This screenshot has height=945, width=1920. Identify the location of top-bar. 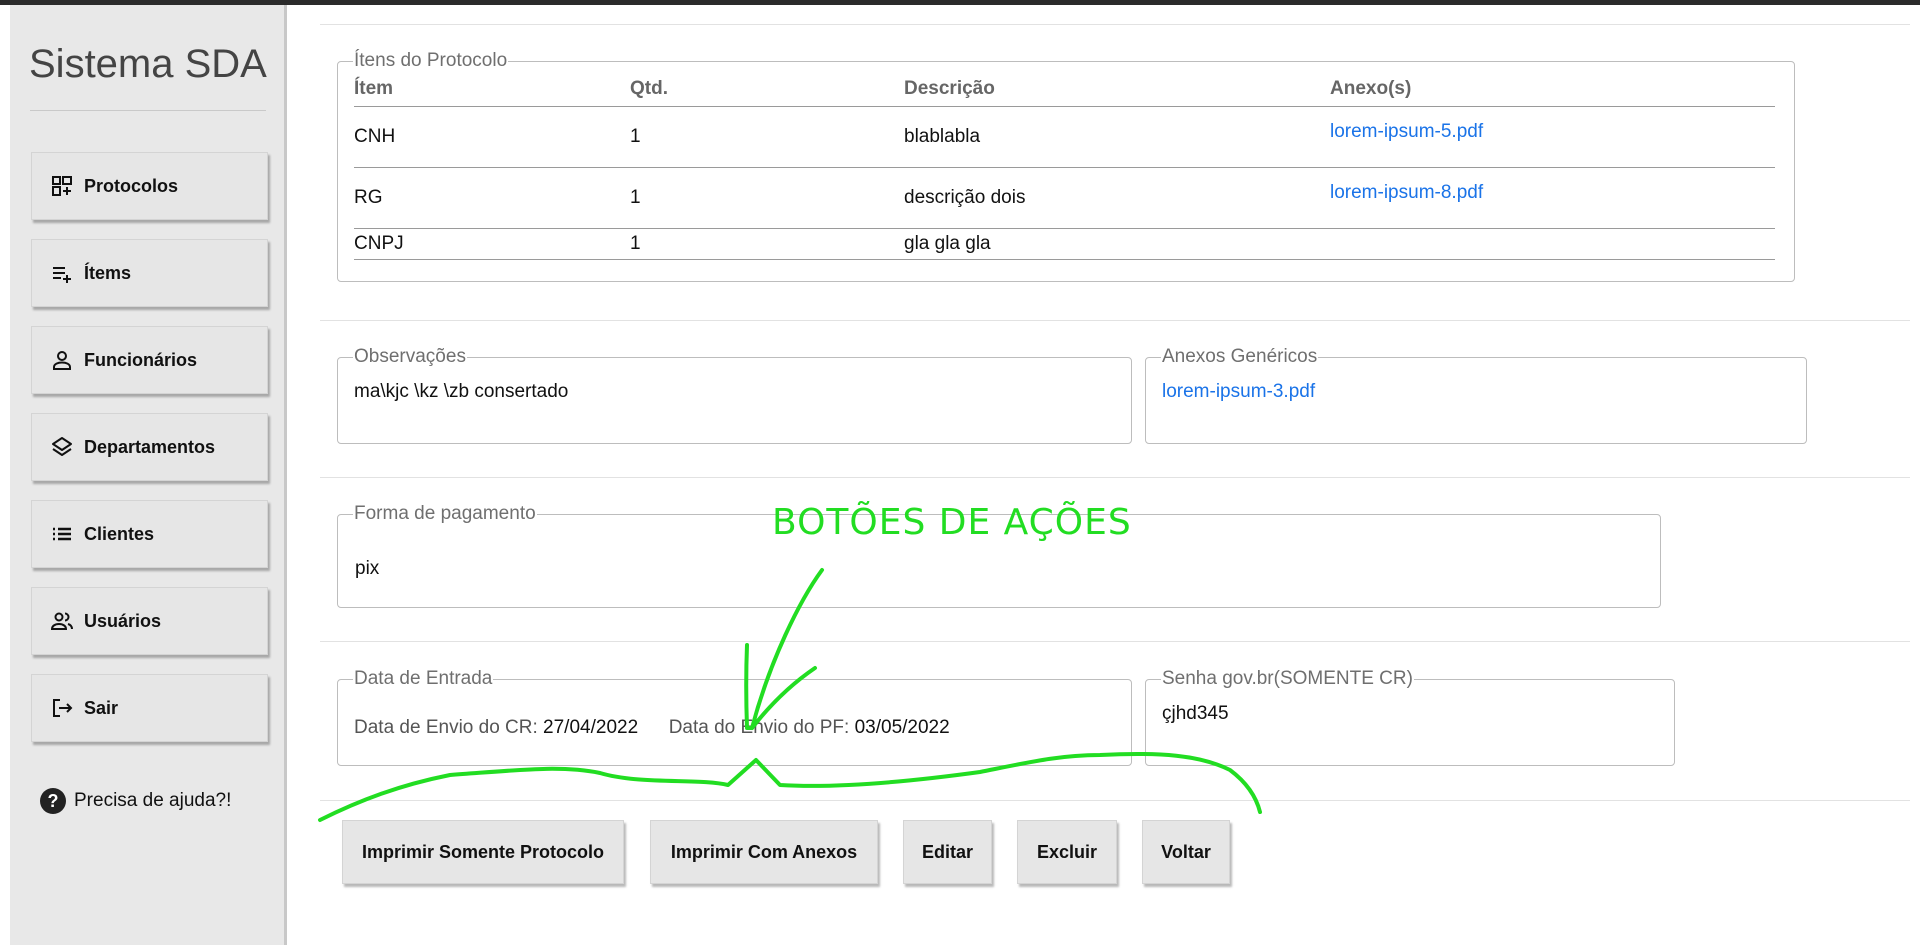
(960, 2).